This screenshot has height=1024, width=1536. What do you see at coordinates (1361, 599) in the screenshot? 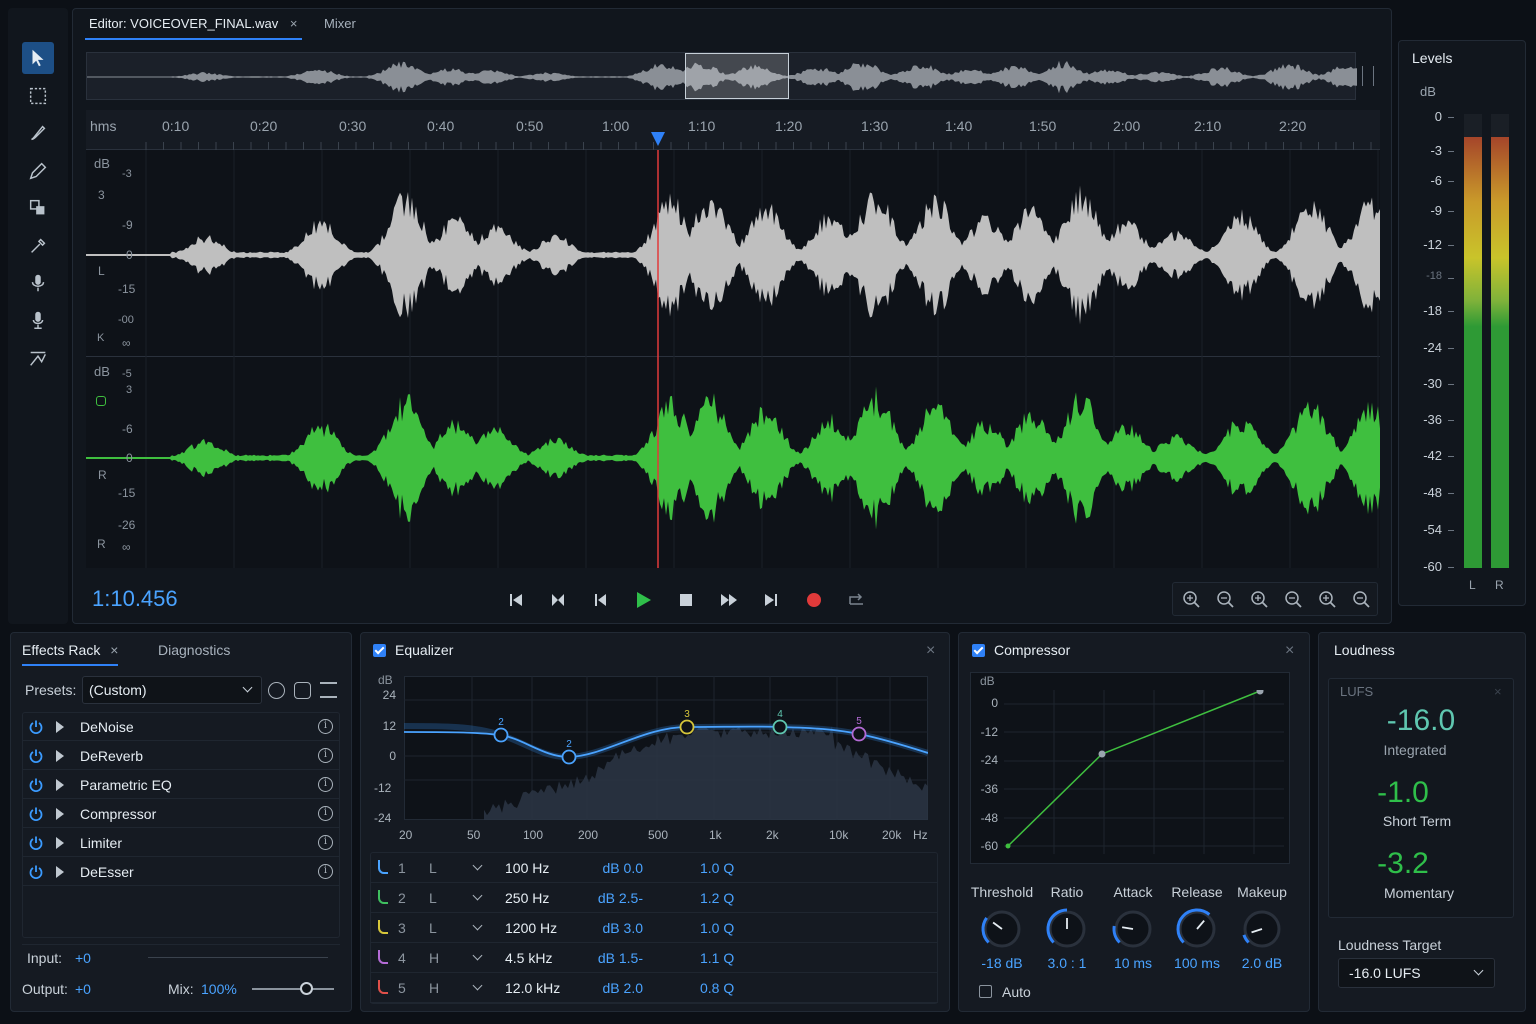
I see `zoom-out-icon` at bounding box center [1361, 599].